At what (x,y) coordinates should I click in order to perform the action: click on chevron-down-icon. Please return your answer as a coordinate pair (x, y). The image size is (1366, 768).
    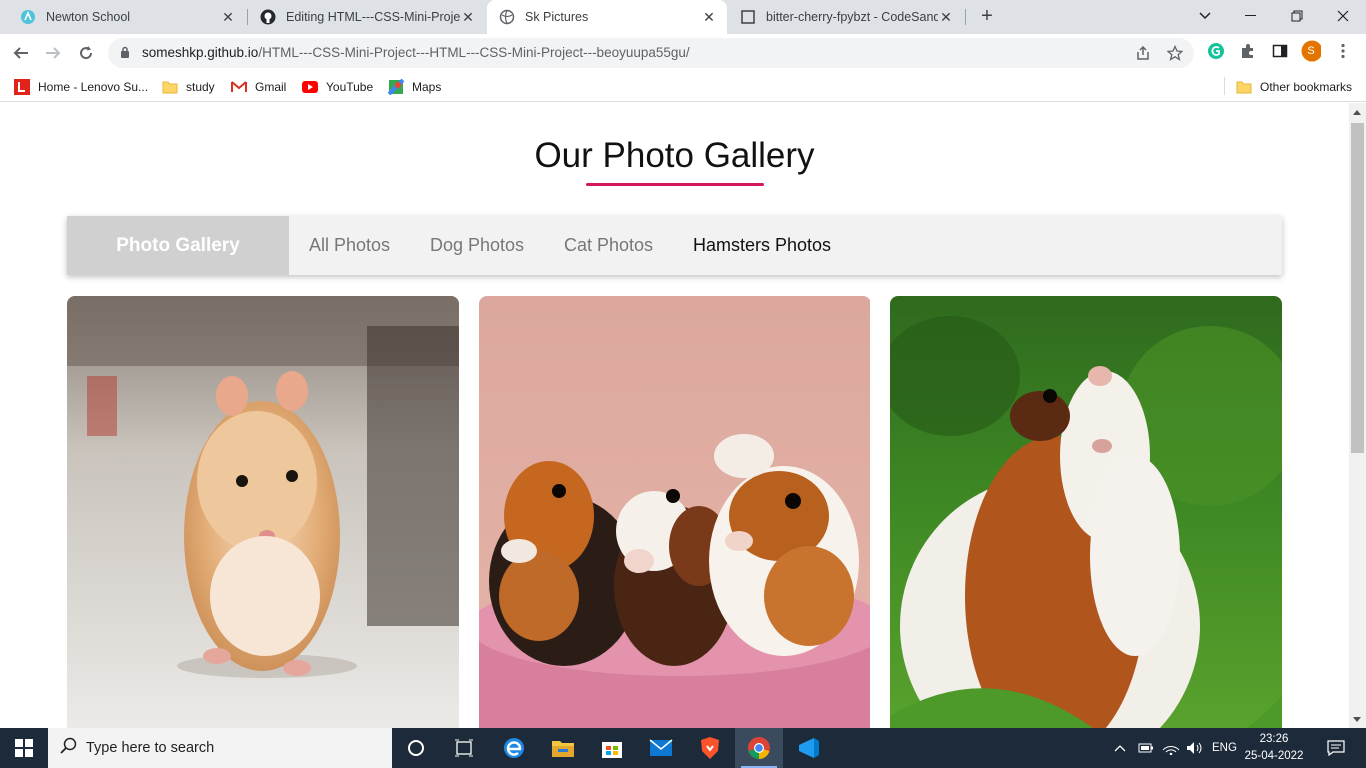
    Looking at the image, I should click on (1205, 16).